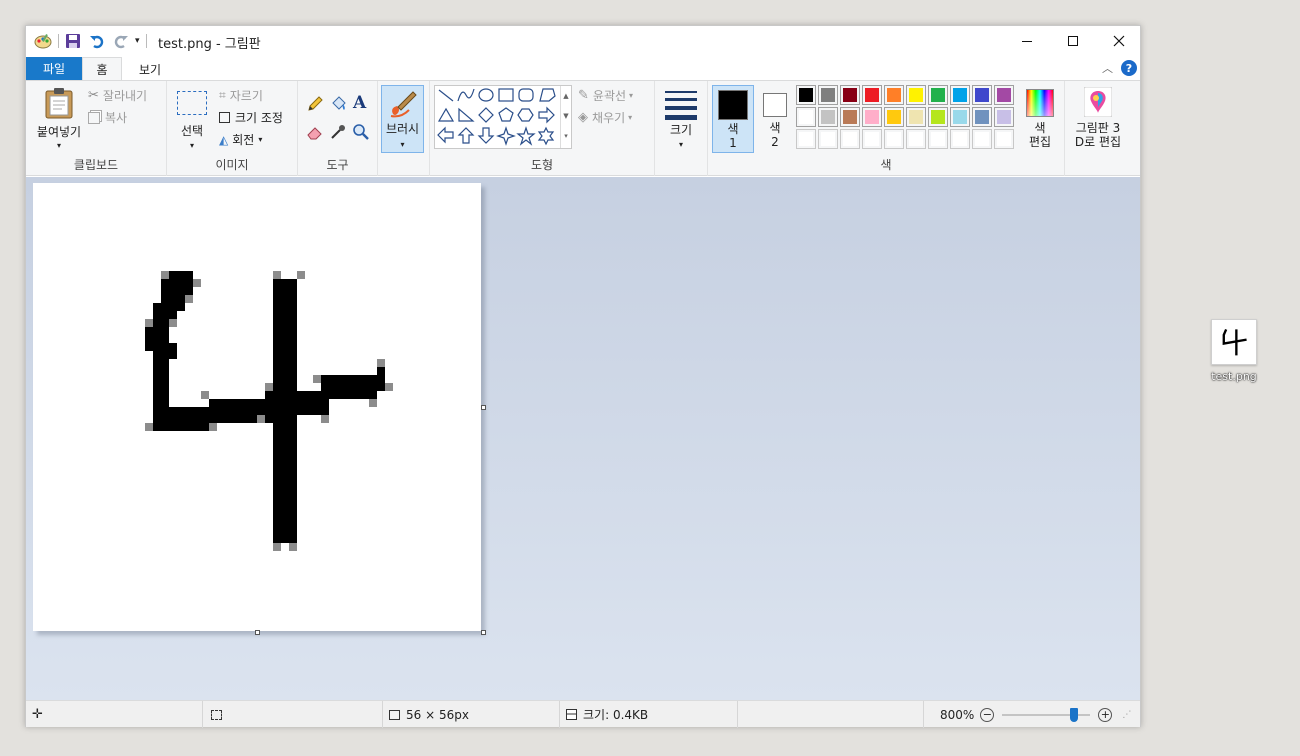 The height and width of the screenshot is (756, 1300). I want to click on paste-button: 붙여넣기 ▾, so click(59, 117).